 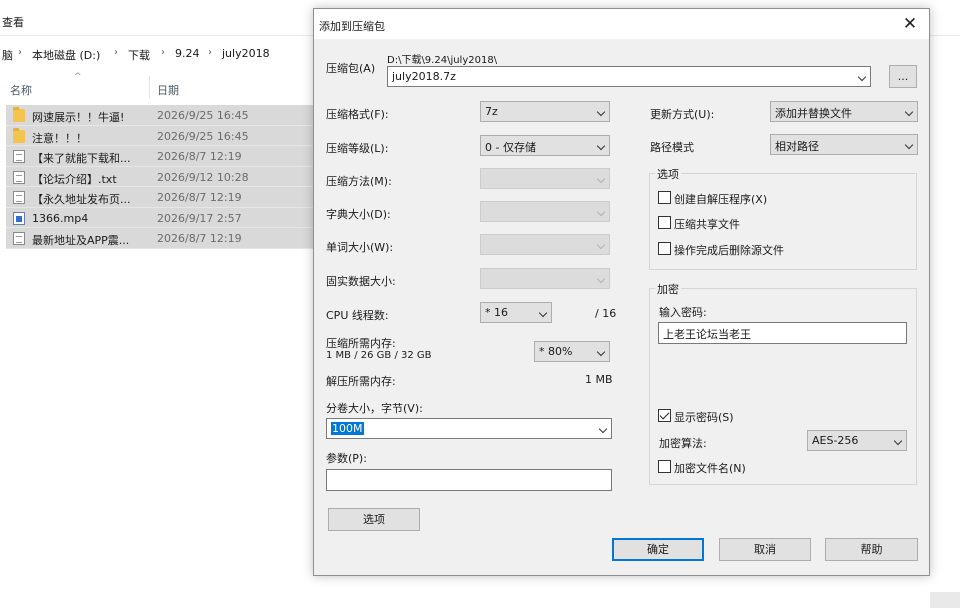 What do you see at coordinates (203, 115) in the screenshot?
I see `file-date: 2026/9/25 16:45` at bounding box center [203, 115].